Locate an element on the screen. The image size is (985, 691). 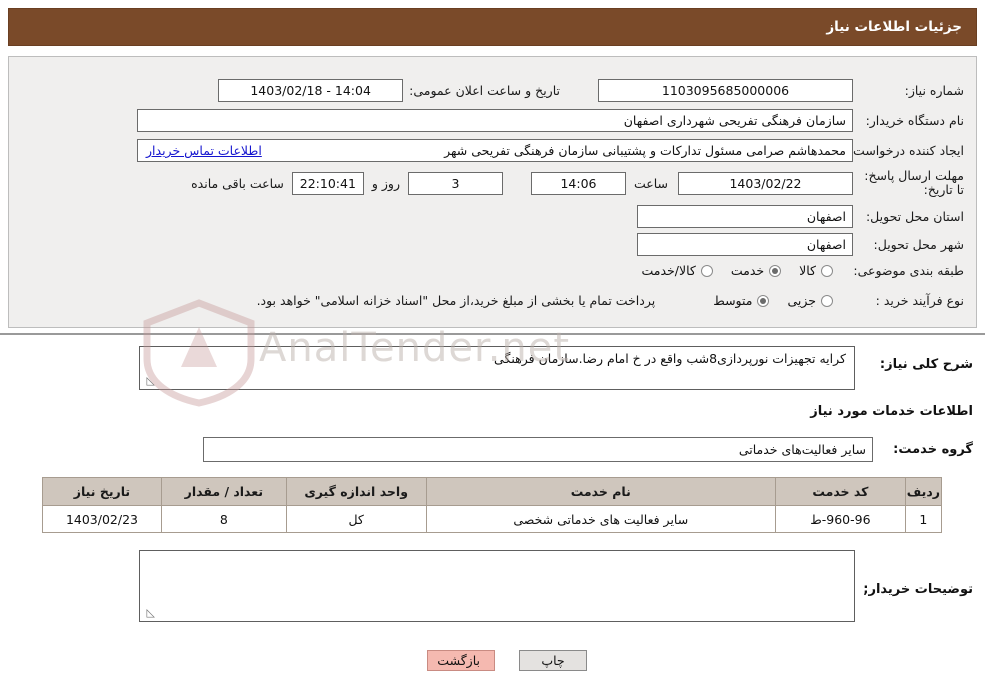
buyer-org-value: سازمان فرهنگی تفریحی شهرداری اصفهان is located at coordinates (495, 120).